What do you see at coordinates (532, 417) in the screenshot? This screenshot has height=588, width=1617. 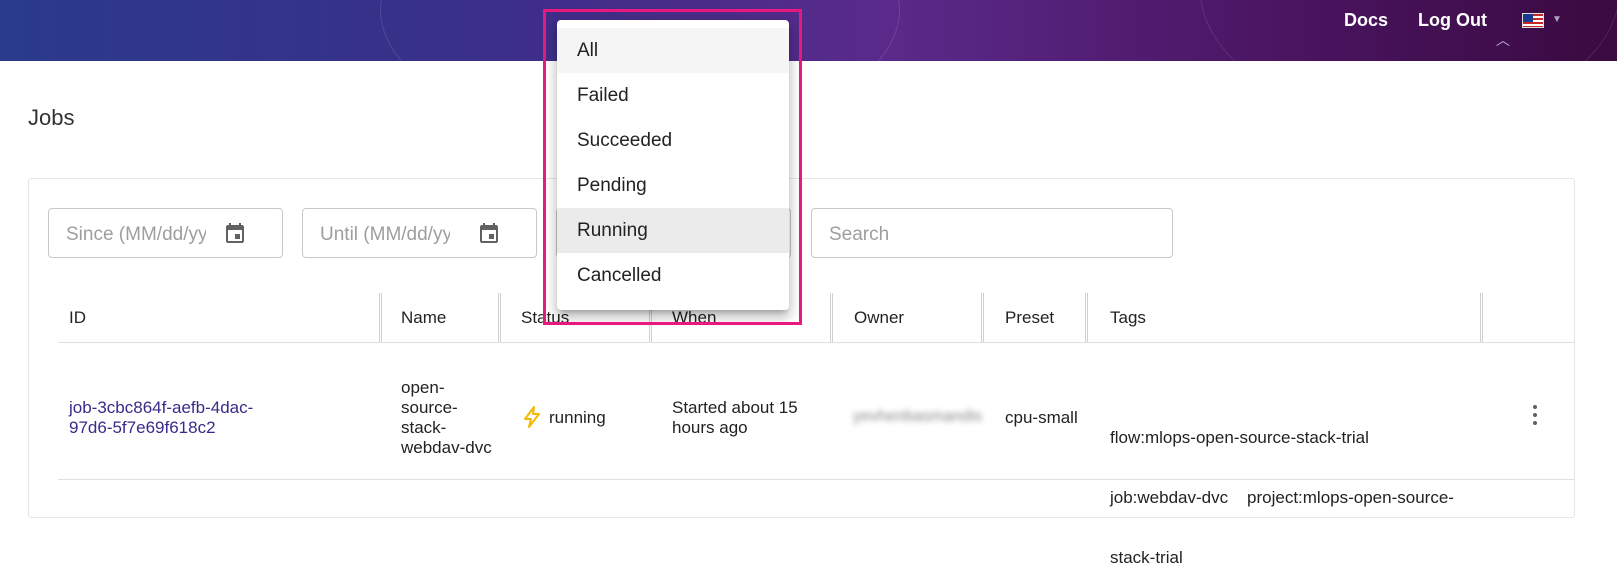 I see `lightning-icon` at bounding box center [532, 417].